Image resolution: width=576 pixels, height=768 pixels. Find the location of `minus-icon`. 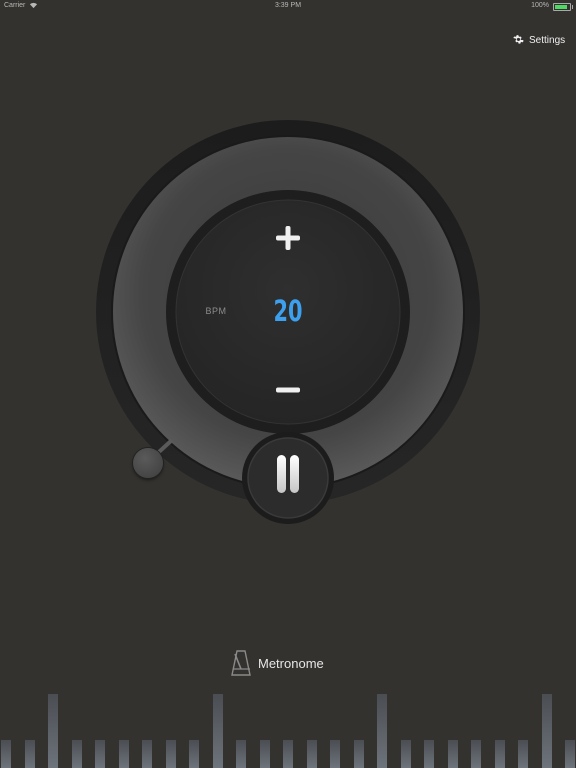

minus-icon is located at coordinates (288, 390).